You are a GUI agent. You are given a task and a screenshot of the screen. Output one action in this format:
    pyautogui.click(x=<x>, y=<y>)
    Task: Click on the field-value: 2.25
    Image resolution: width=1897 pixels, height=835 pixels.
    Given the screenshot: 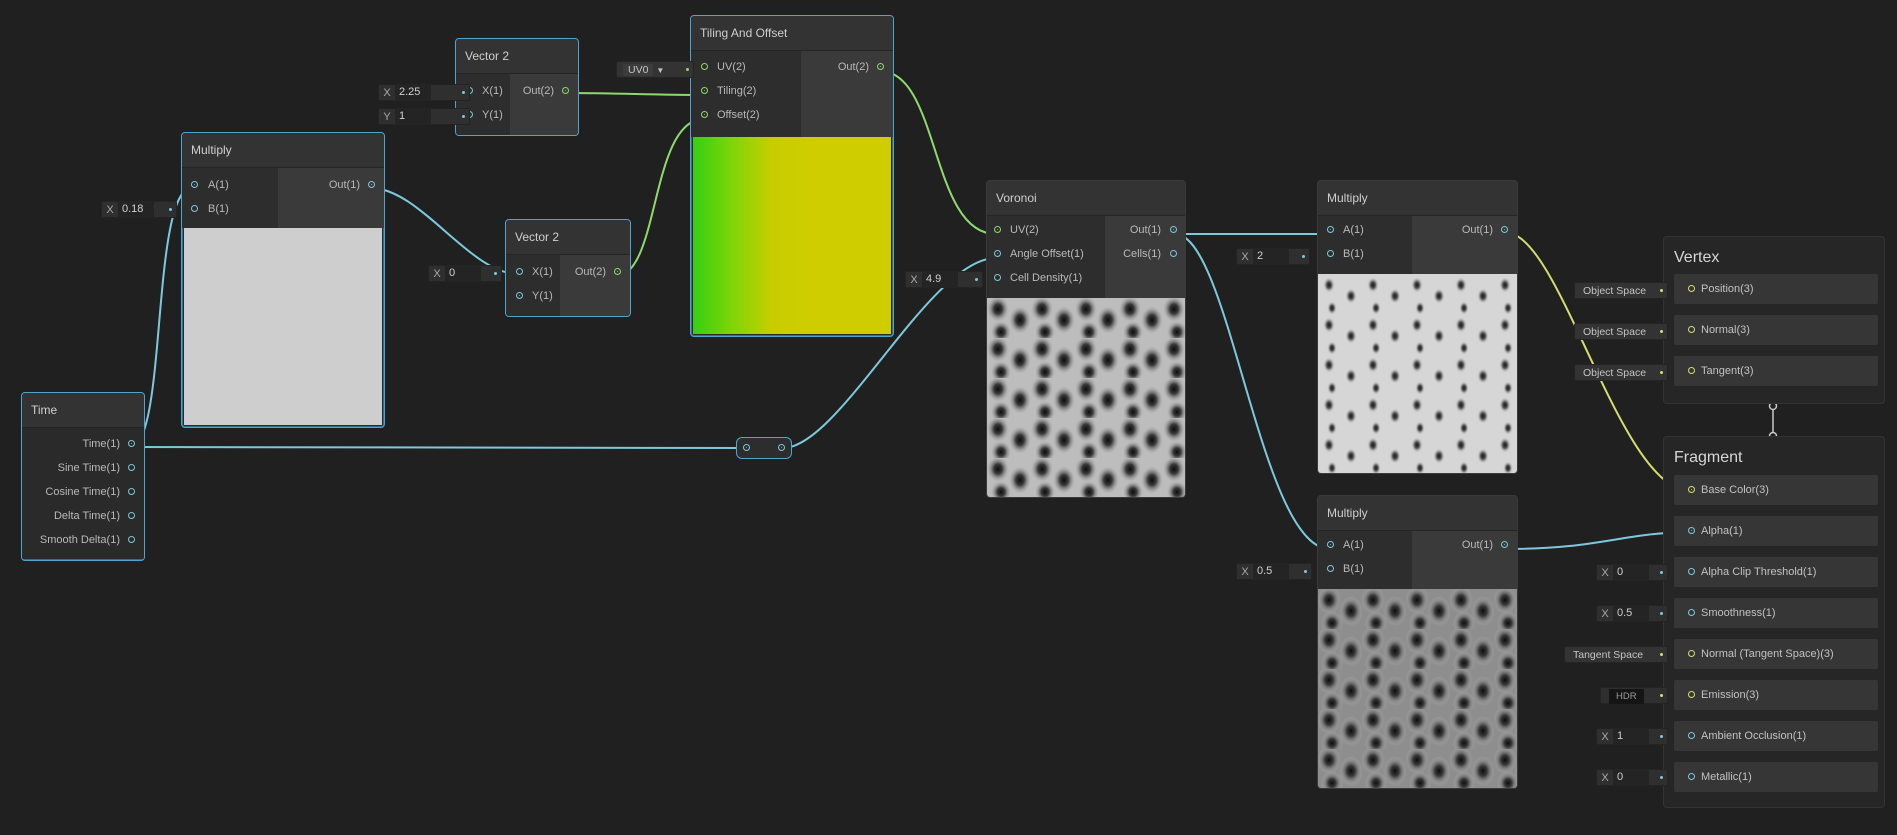 What is the action you would take?
    pyautogui.click(x=413, y=92)
    